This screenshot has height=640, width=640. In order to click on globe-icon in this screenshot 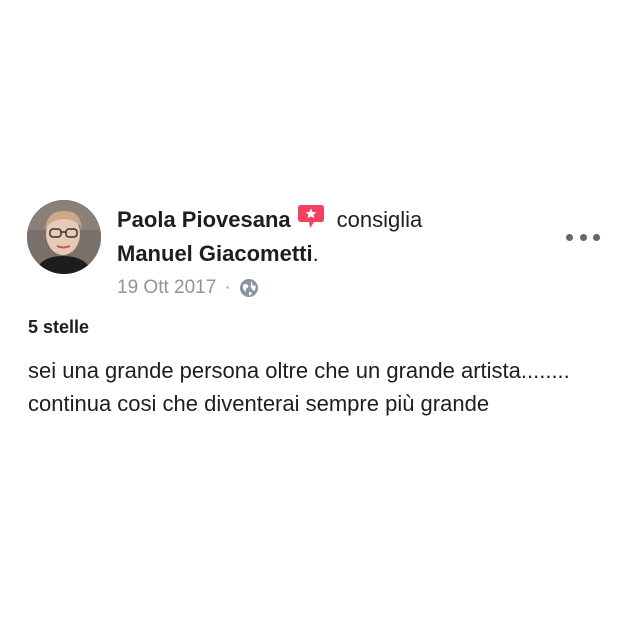, I will do `click(249, 288)`.